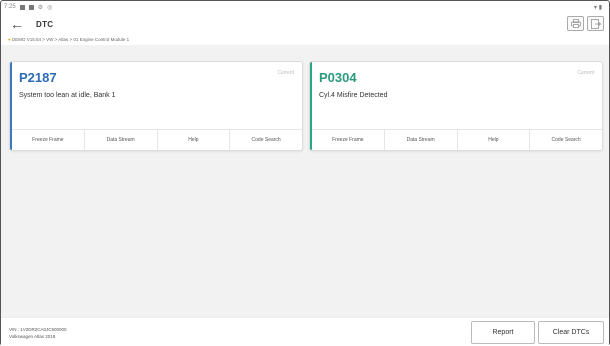 Image resolution: width=610 pixels, height=346 pixels. What do you see at coordinates (40, 7) in the screenshot?
I see `settings-icon: ⚙` at bounding box center [40, 7].